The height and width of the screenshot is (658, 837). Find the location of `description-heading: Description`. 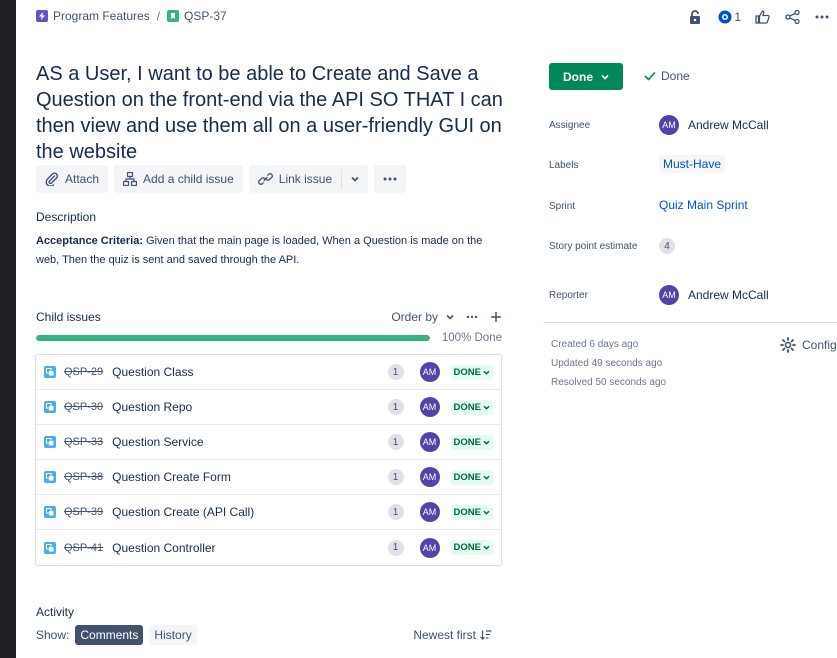

description-heading: Description is located at coordinates (66, 217).